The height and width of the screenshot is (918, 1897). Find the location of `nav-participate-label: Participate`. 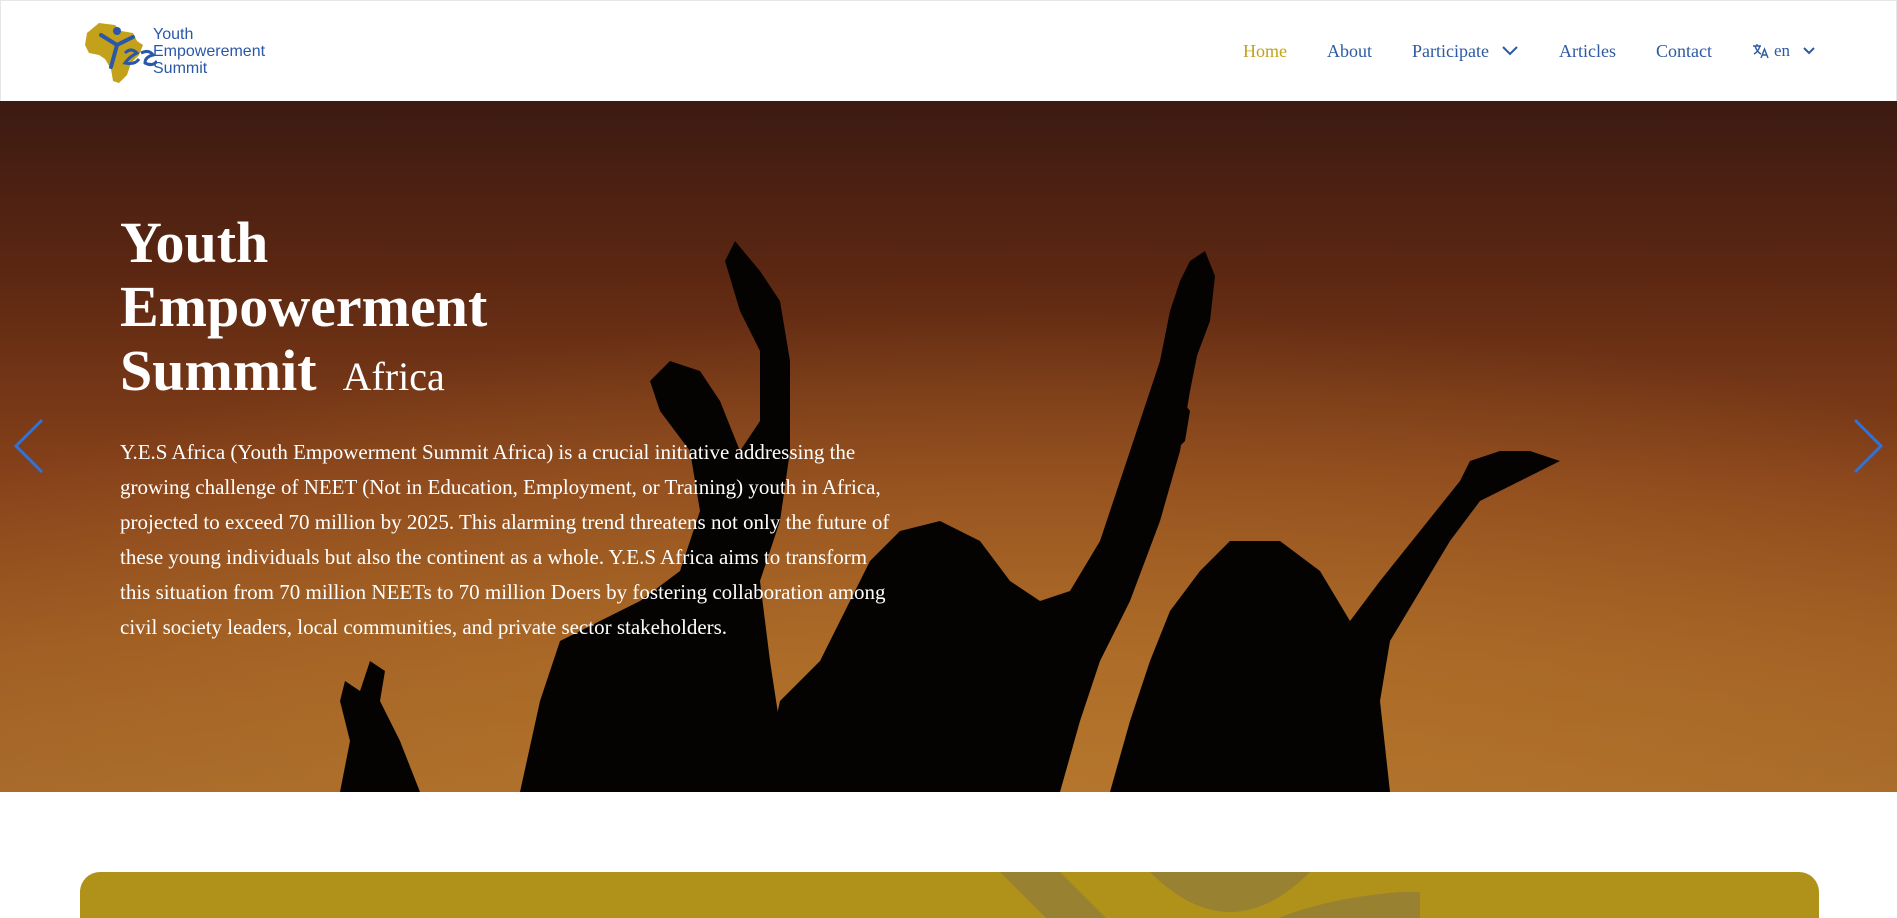

nav-participate-label: Participate is located at coordinates (1450, 50).